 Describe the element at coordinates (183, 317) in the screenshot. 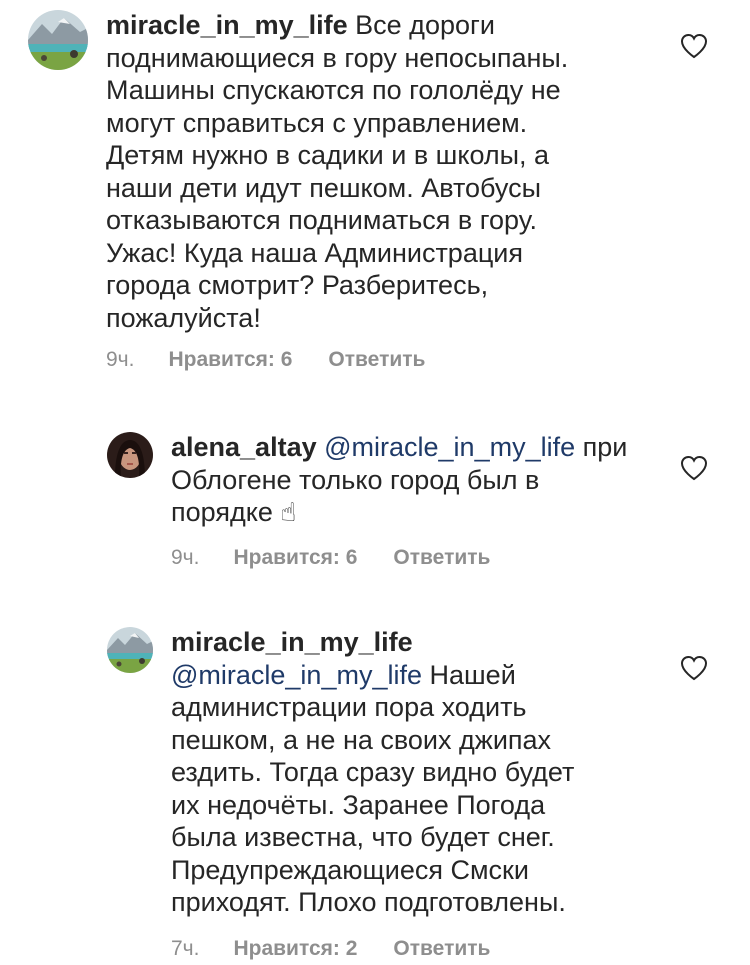

I see `comment-line: пожалуйста!` at that location.